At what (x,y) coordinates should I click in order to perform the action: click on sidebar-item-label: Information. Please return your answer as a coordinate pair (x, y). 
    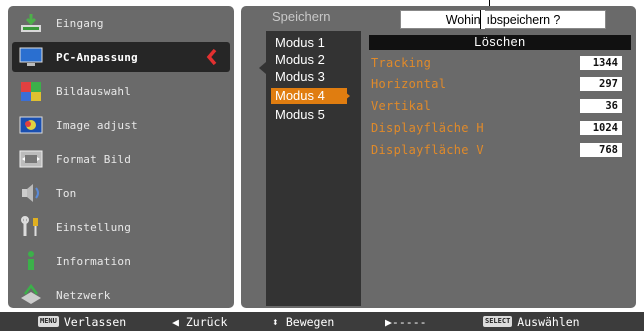
    Looking at the image, I should click on (94, 261).